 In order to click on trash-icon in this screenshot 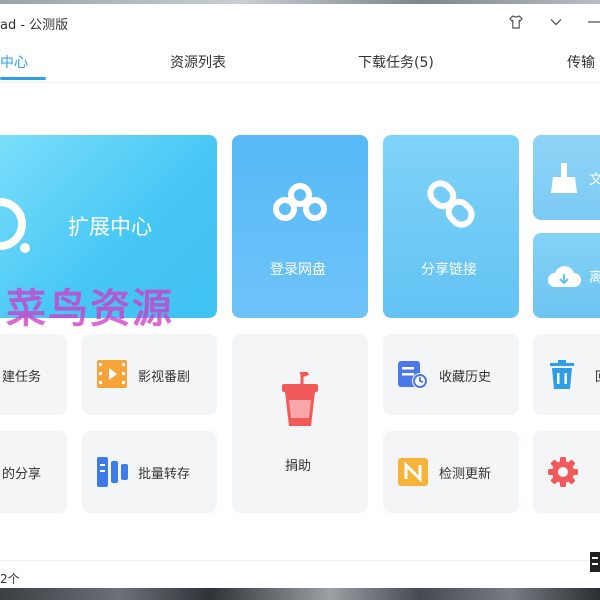, I will do `click(562, 374)`.